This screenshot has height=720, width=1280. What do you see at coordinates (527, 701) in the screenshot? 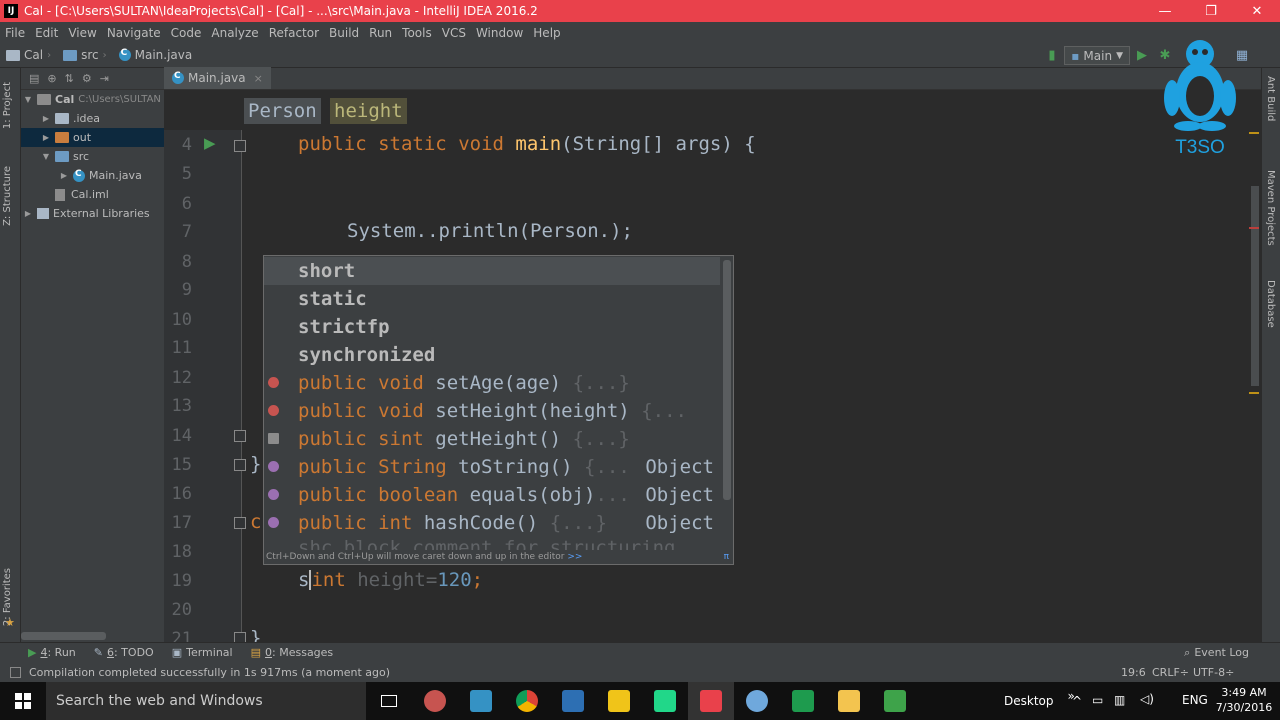
I see `taskbar-chrome` at bounding box center [527, 701].